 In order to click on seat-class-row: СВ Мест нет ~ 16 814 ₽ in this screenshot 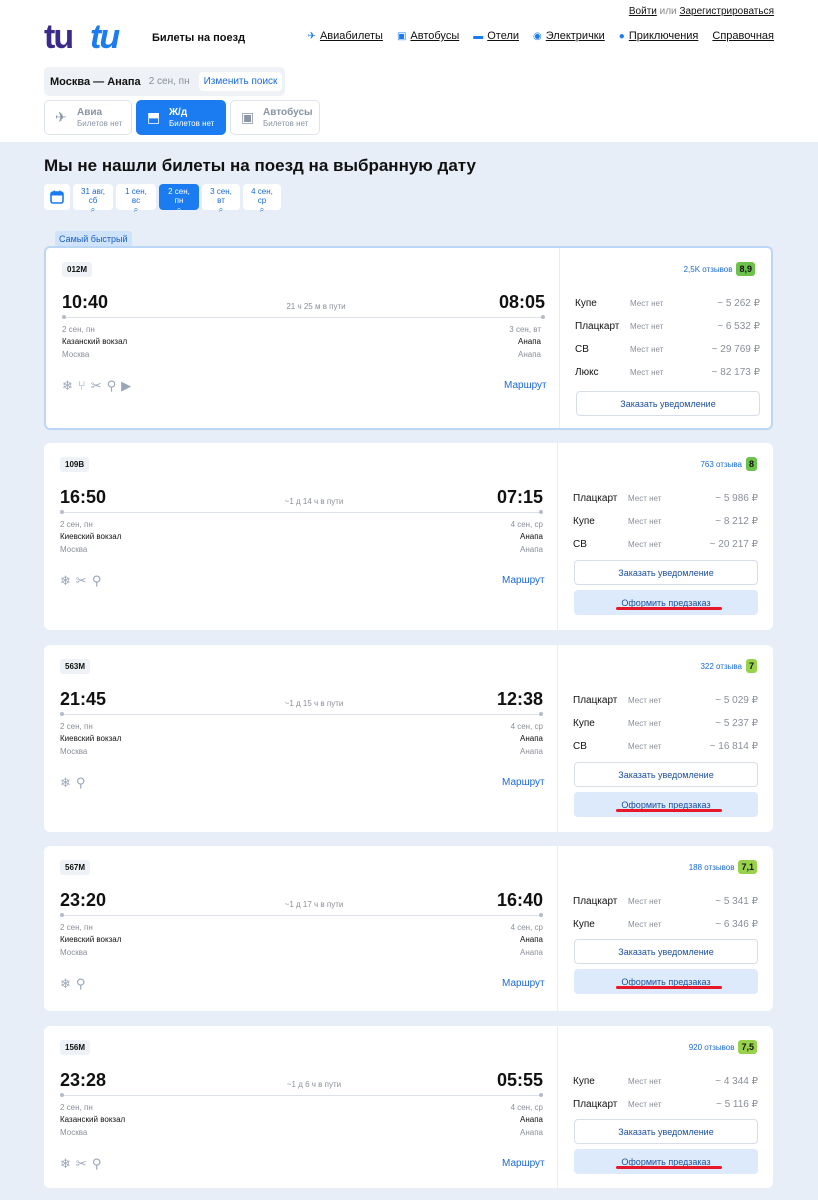, I will do `click(665, 746)`.